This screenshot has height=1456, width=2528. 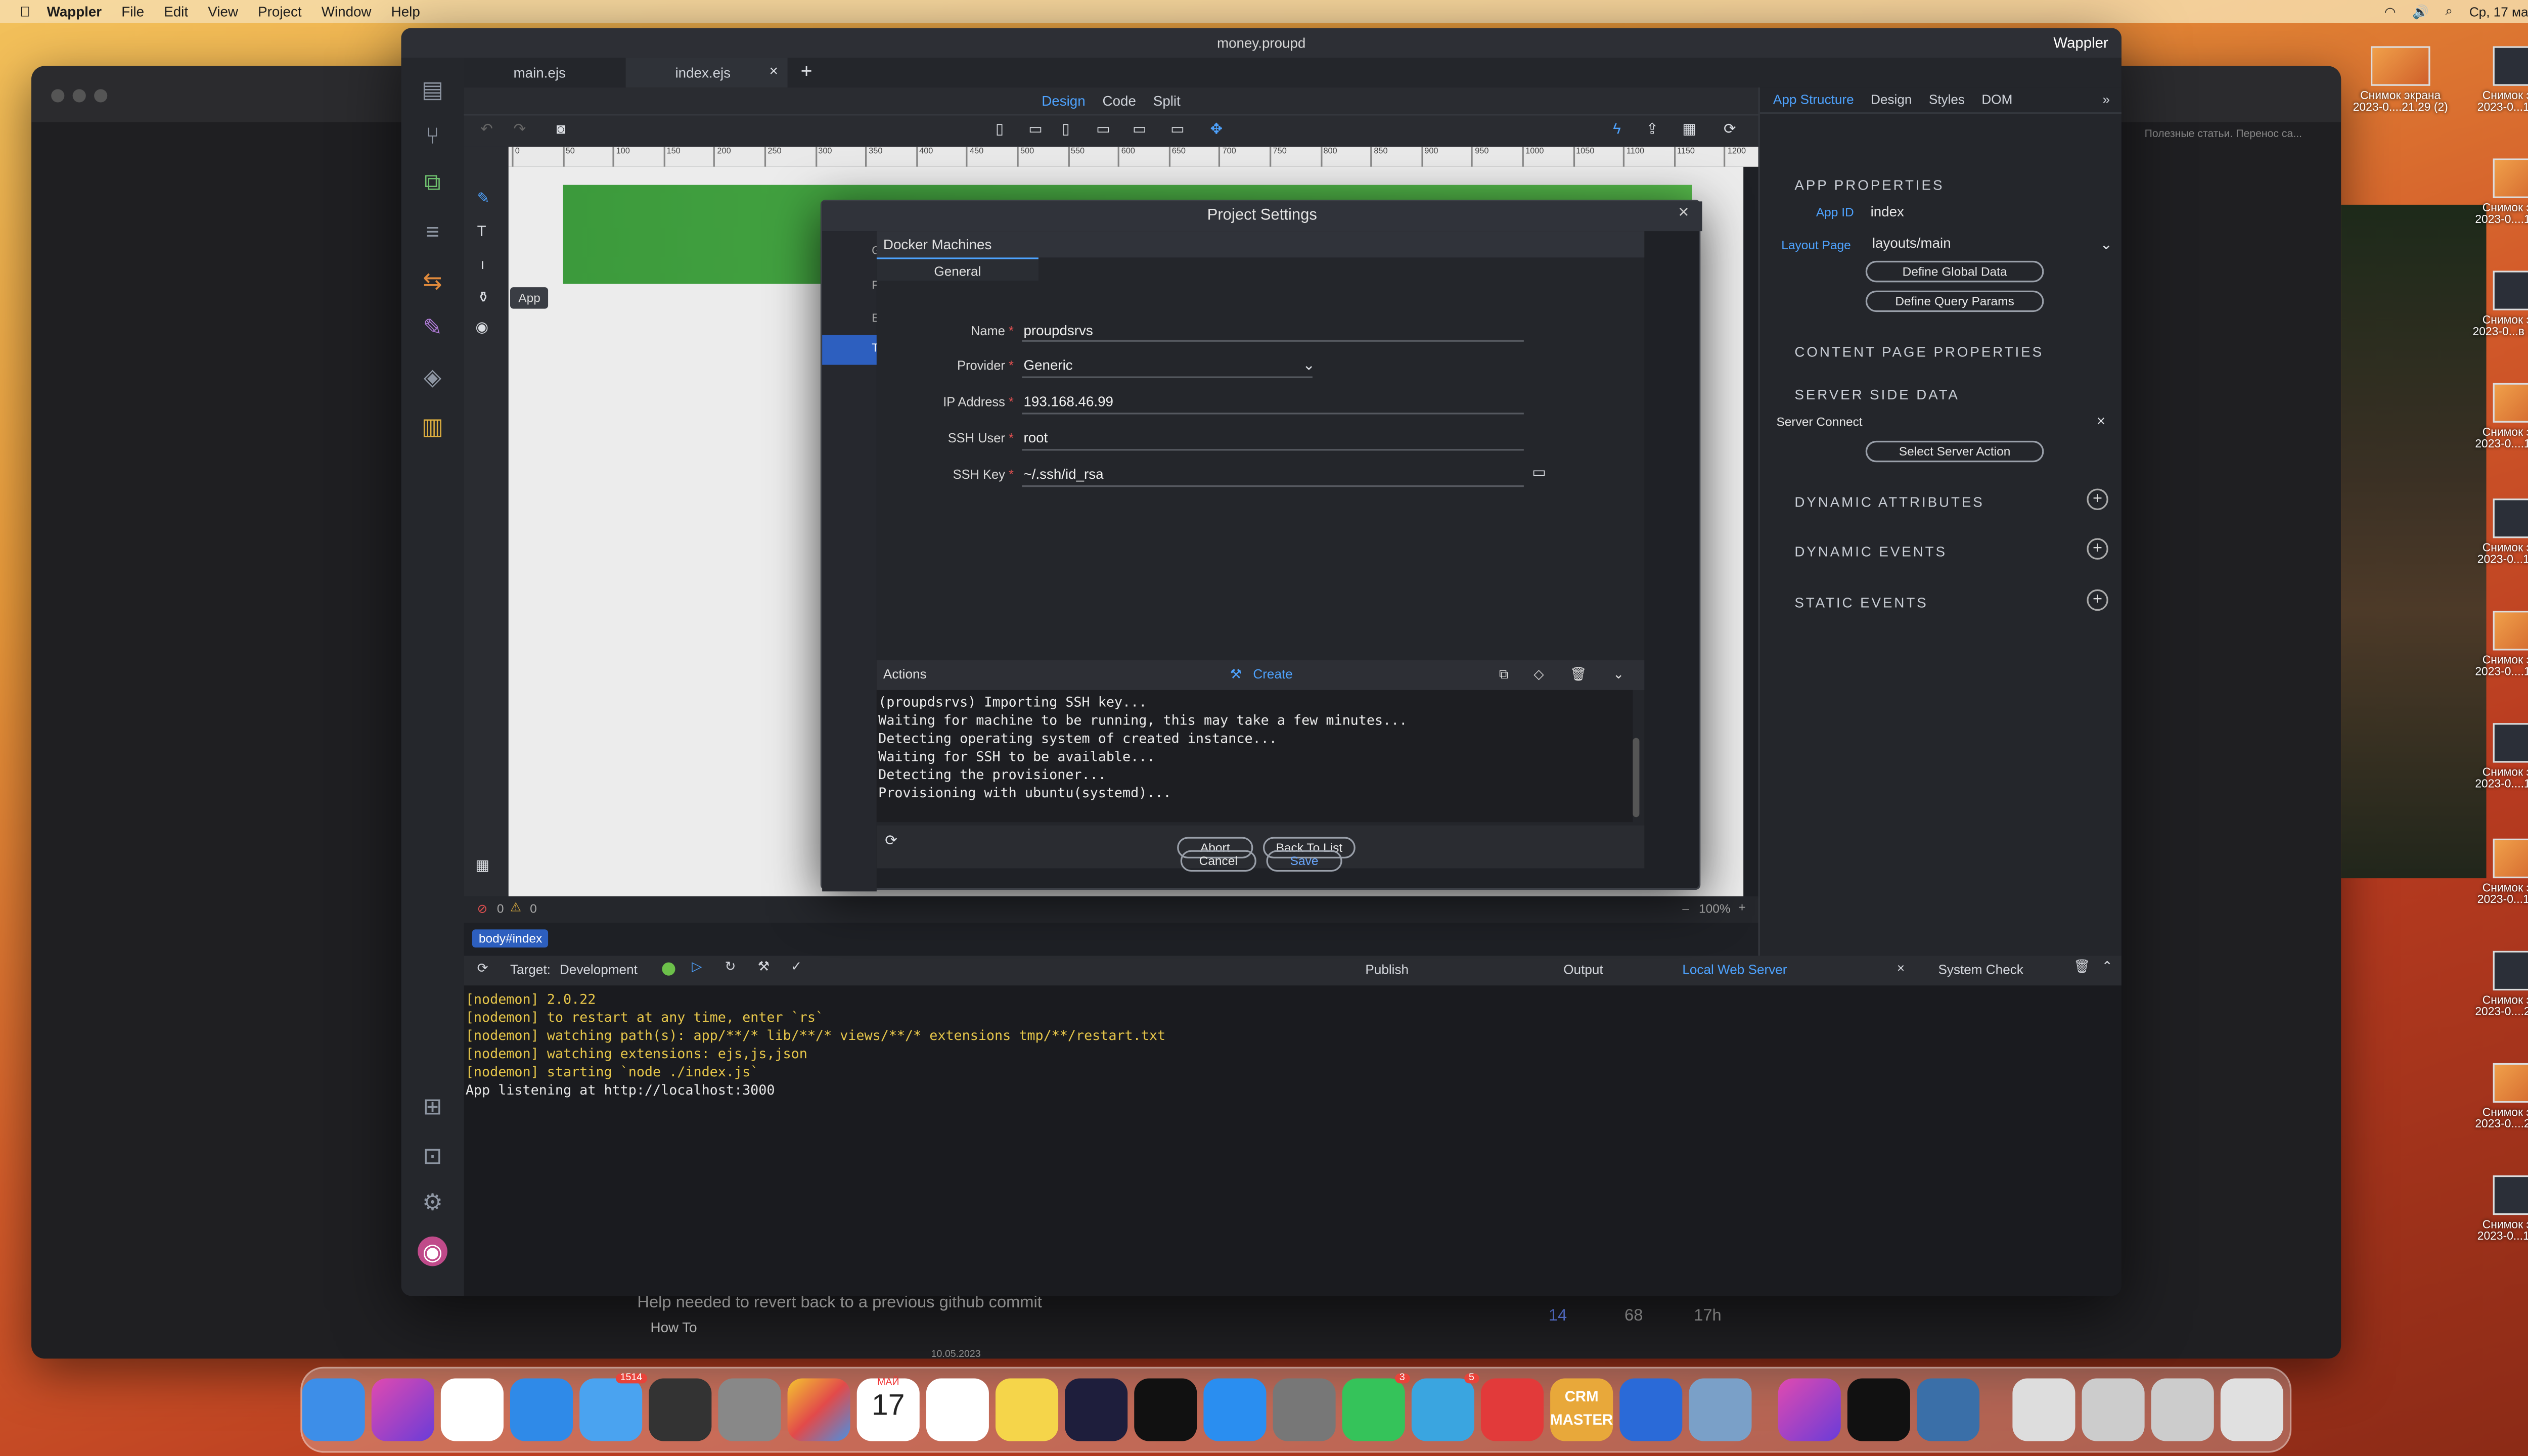 What do you see at coordinates (1742, 907) in the screenshot?
I see `zoom-in-icon: +` at bounding box center [1742, 907].